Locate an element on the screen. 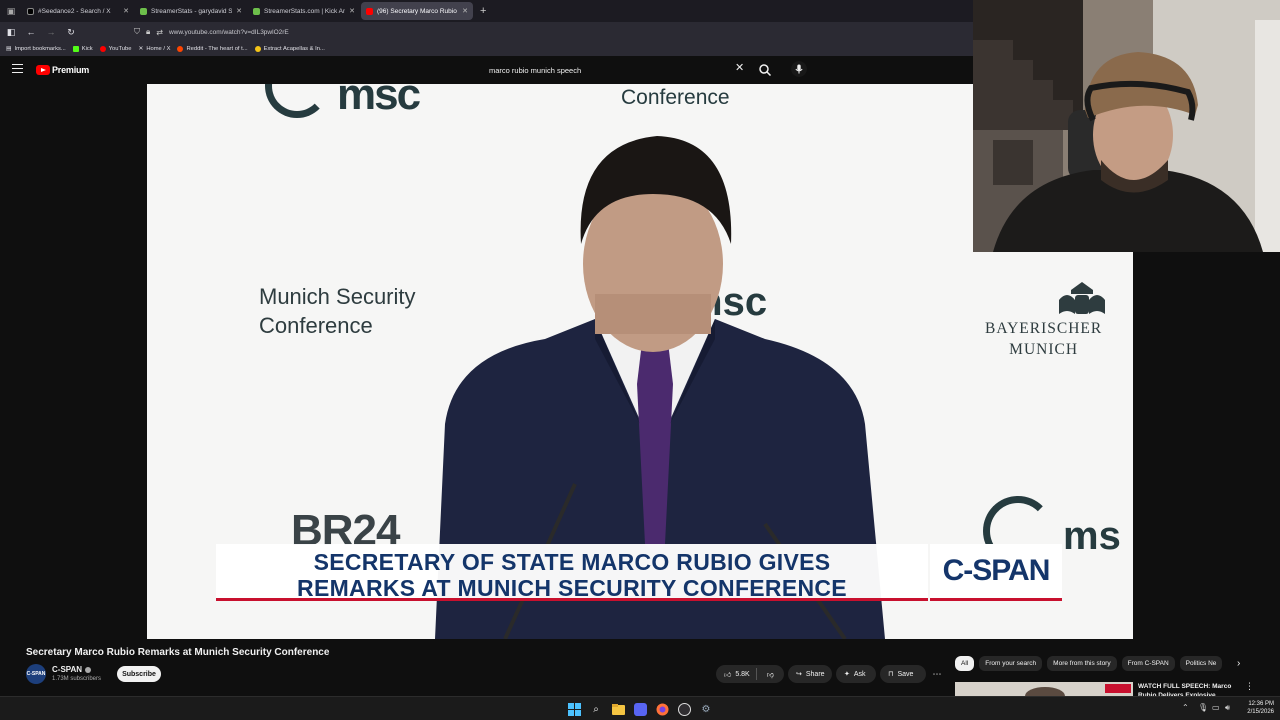  save-button: ⊓ Save is located at coordinates (903, 674).